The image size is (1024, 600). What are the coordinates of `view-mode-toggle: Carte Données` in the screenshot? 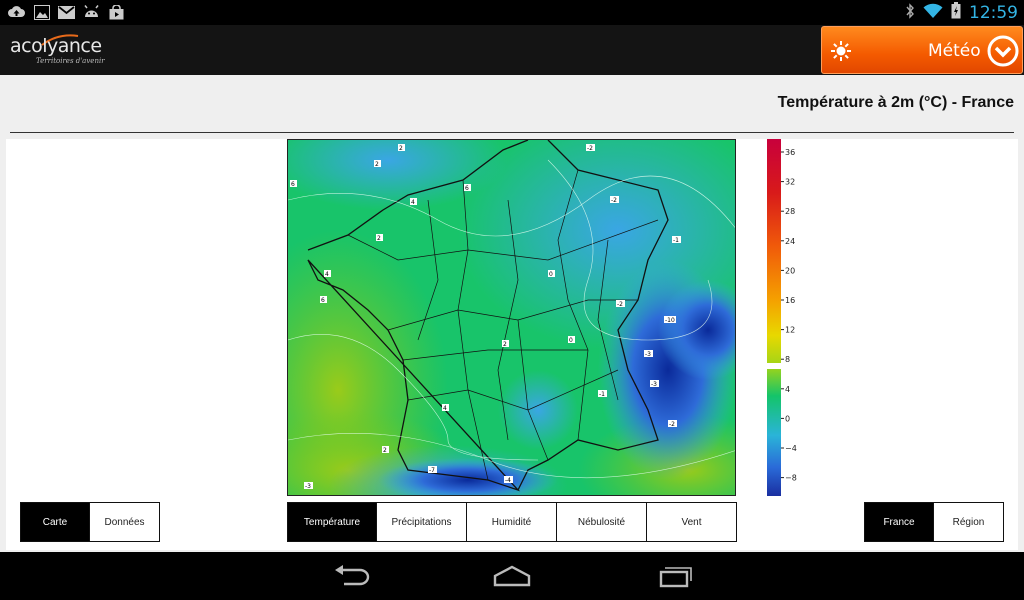 It's located at (90, 522).